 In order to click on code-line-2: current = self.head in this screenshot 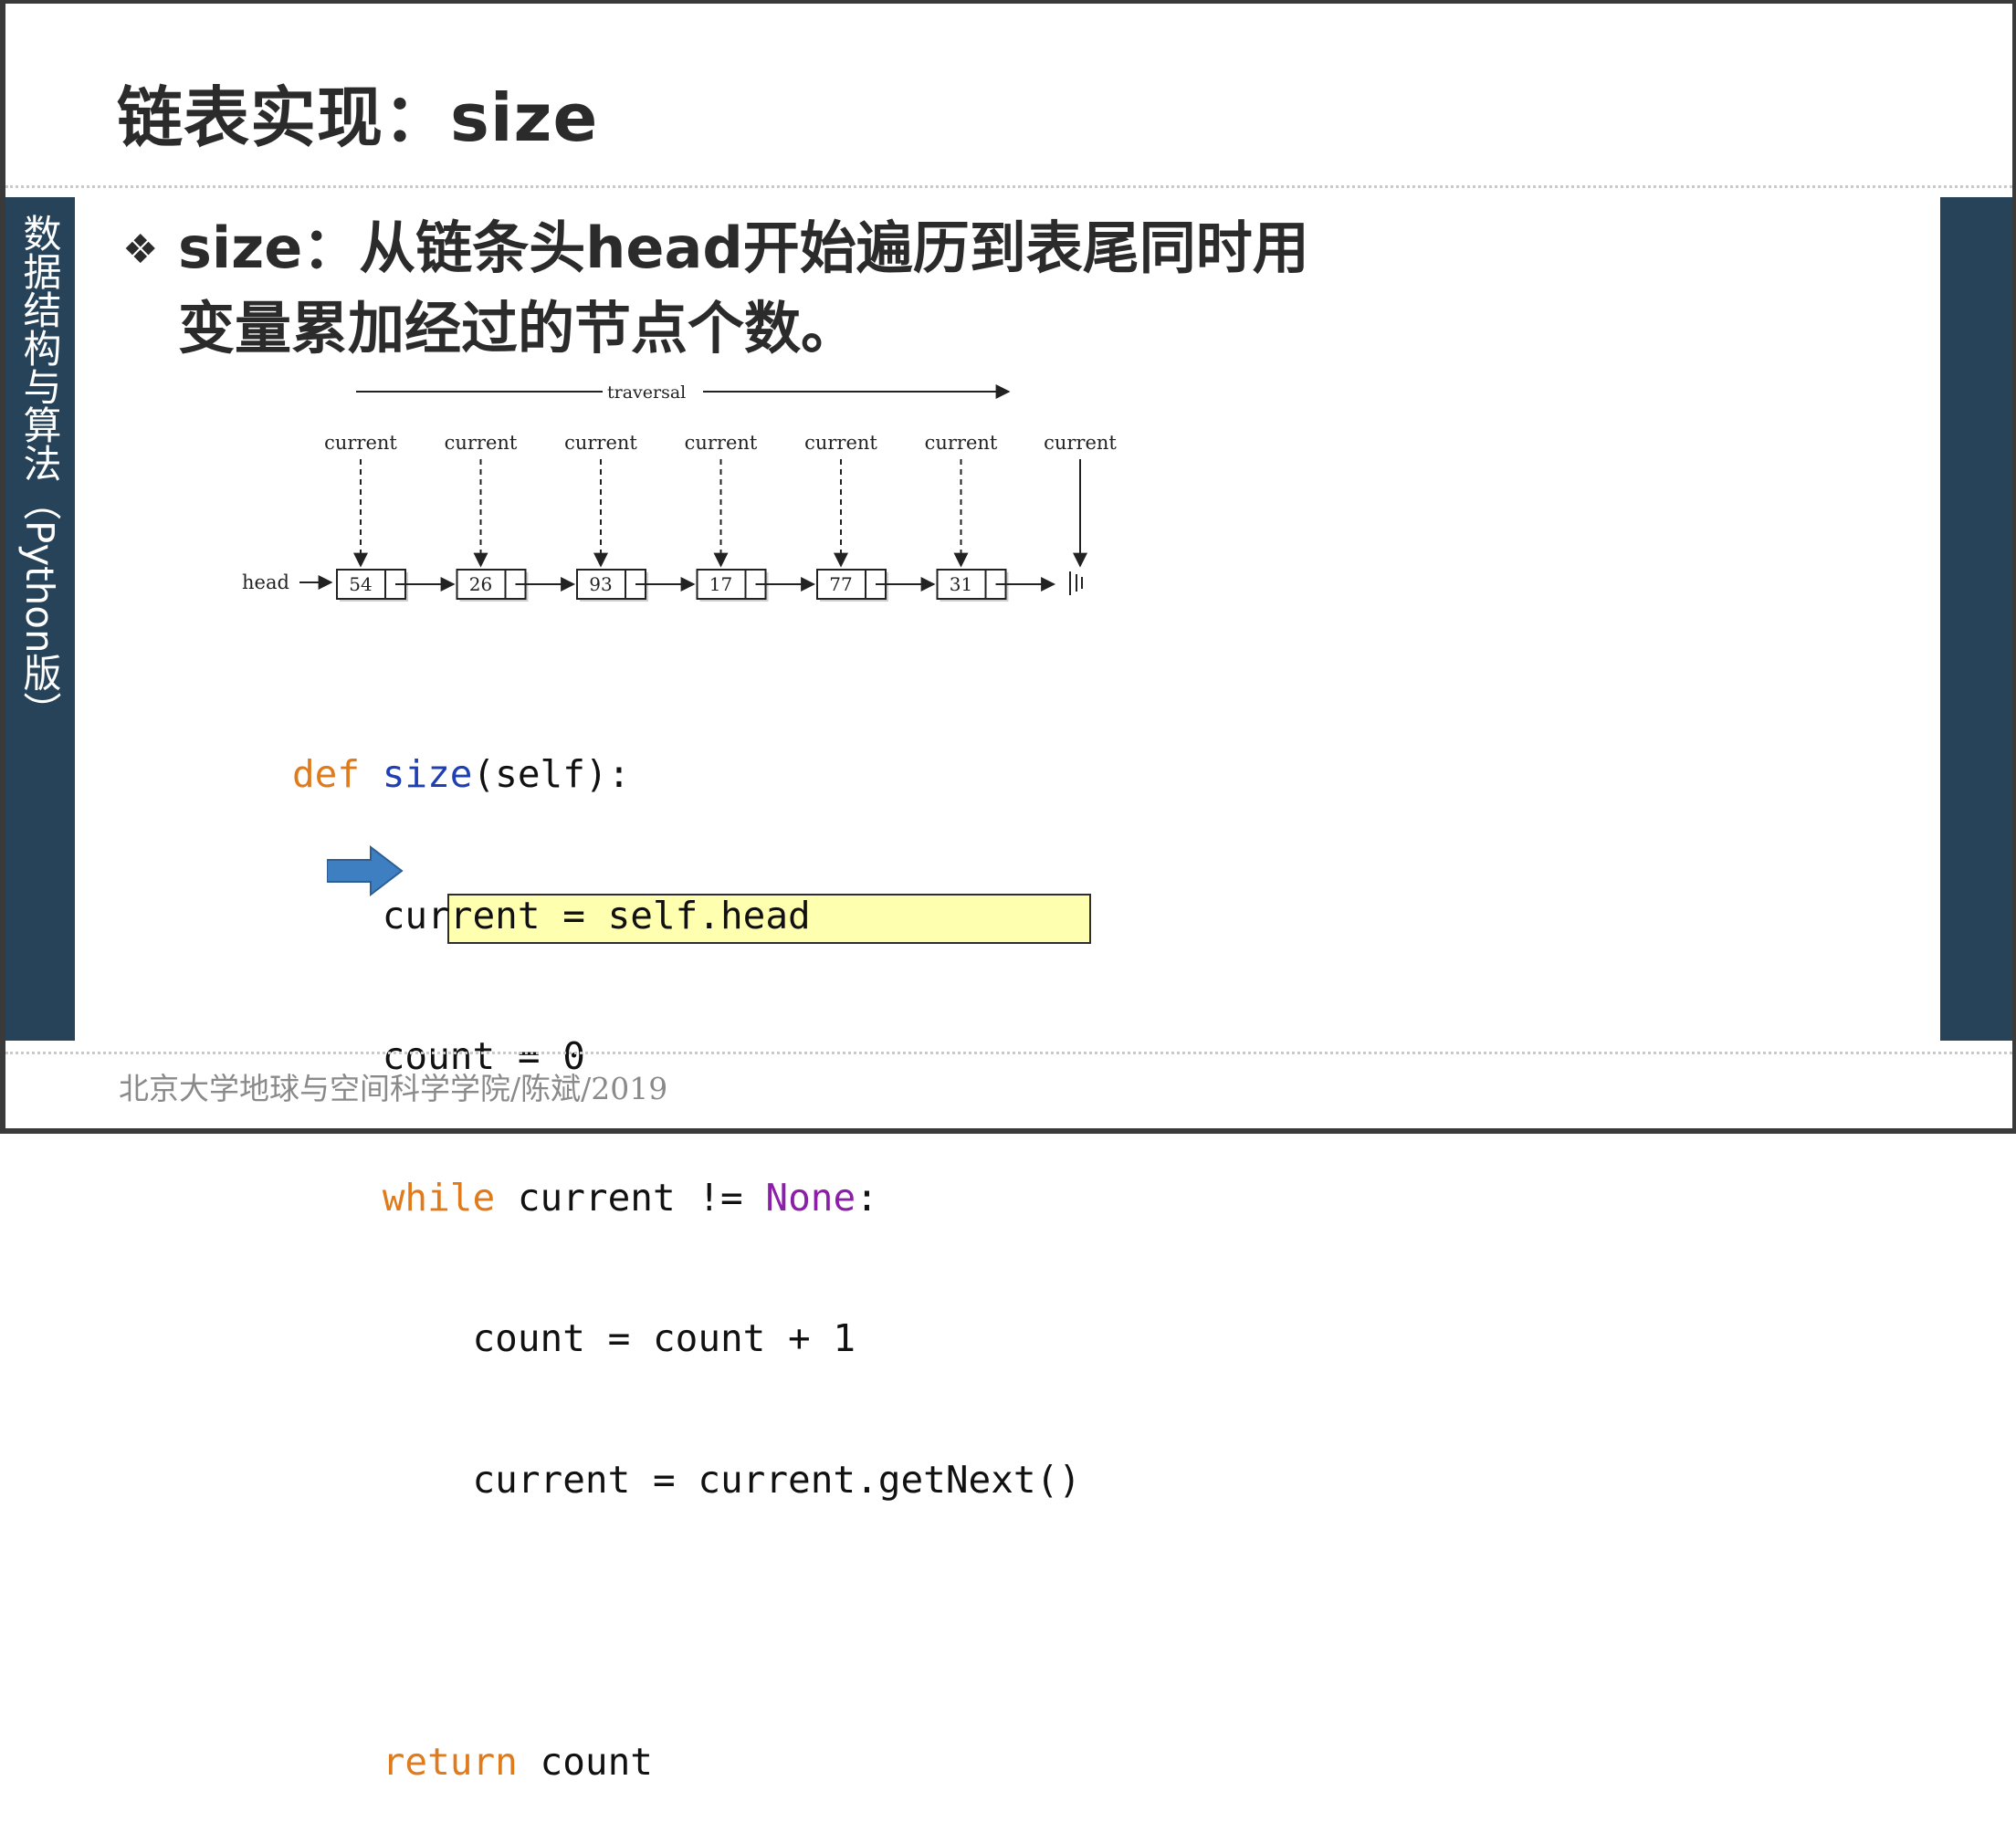, I will do `click(552, 915)`.